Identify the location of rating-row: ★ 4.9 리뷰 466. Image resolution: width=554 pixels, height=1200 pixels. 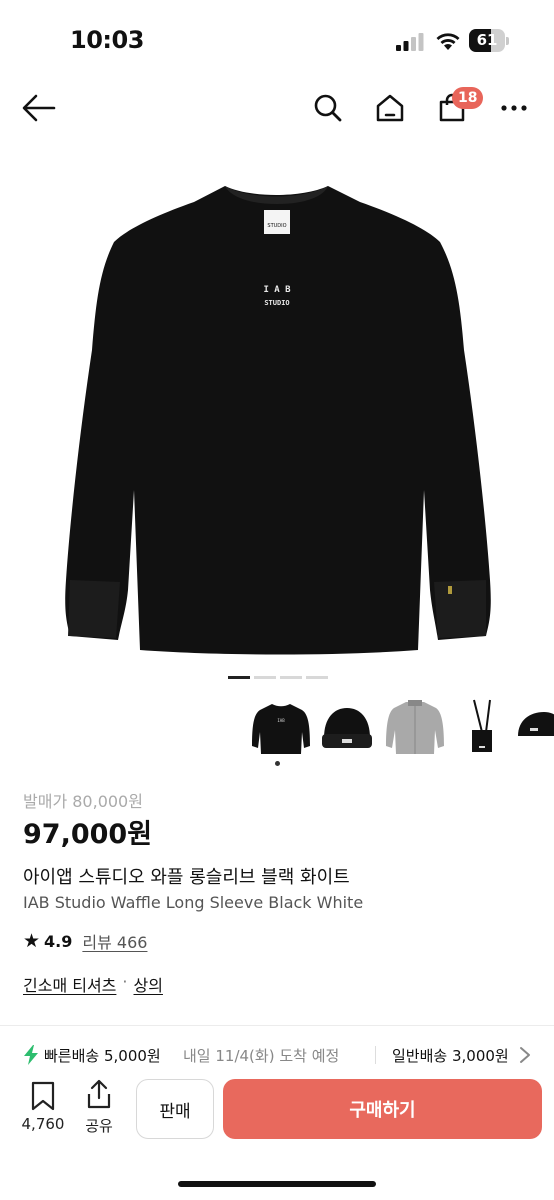
(85, 941).